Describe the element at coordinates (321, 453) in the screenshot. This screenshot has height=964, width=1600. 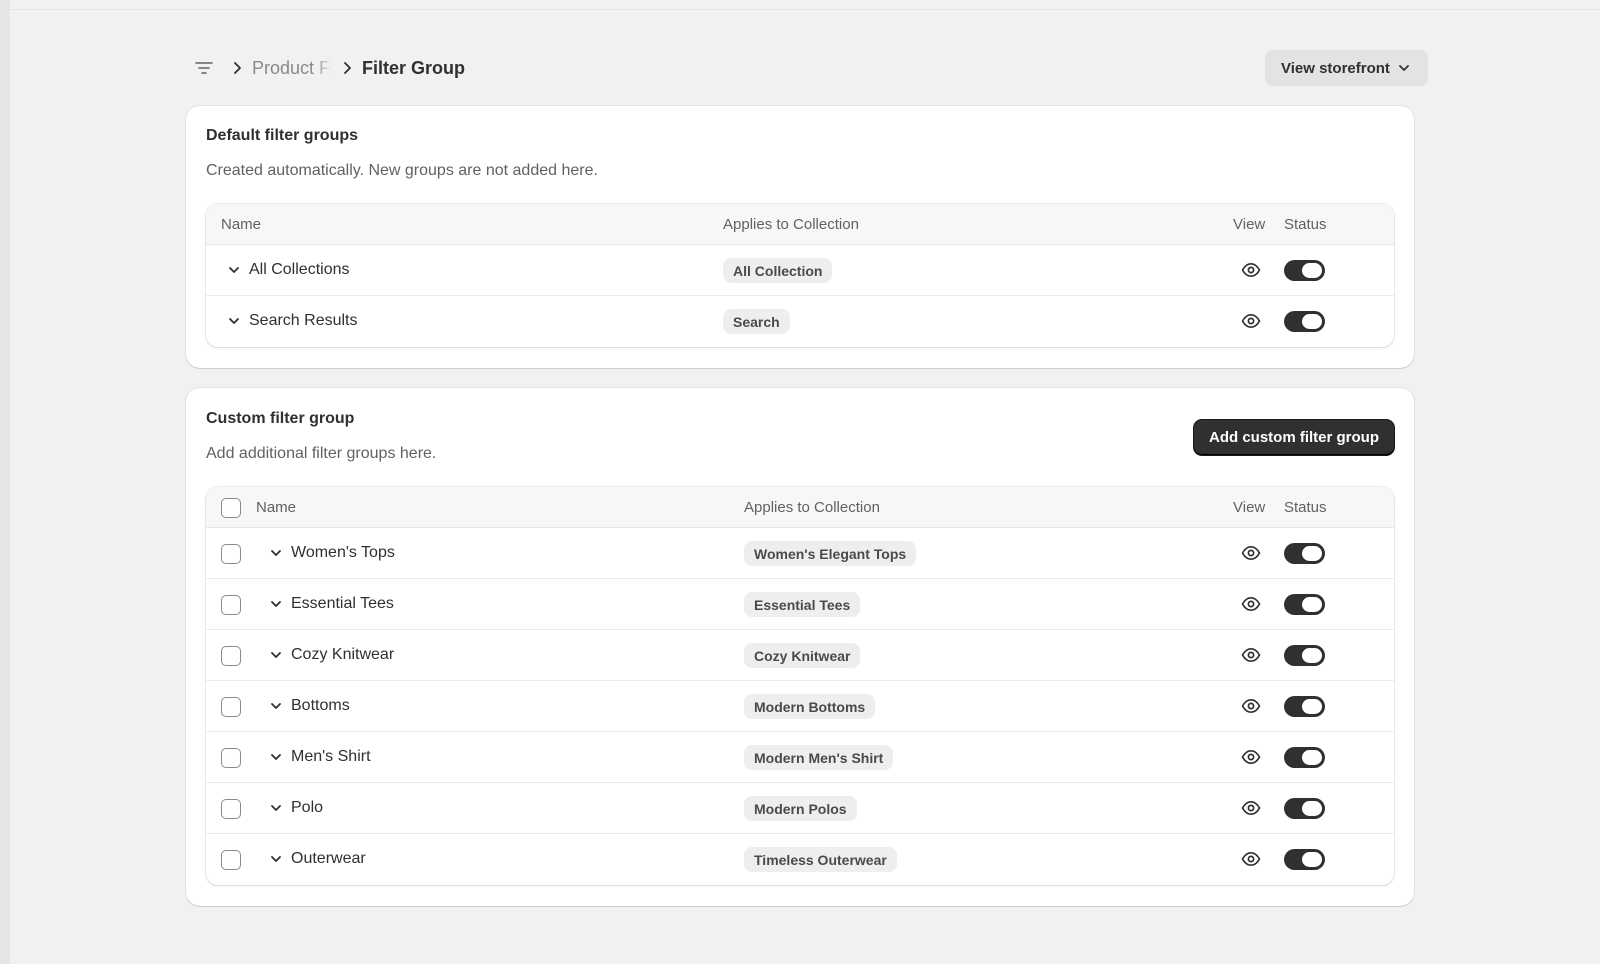
I see `custom-section-description: Add additional filter groups here.` at that location.